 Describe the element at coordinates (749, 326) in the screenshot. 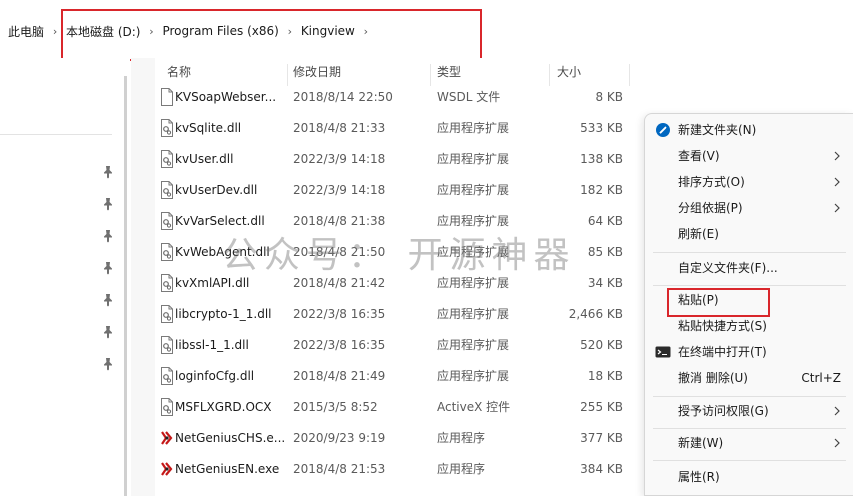

I see `menu-item-paste-shortcut: 粘贴快捷方式(S)` at that location.